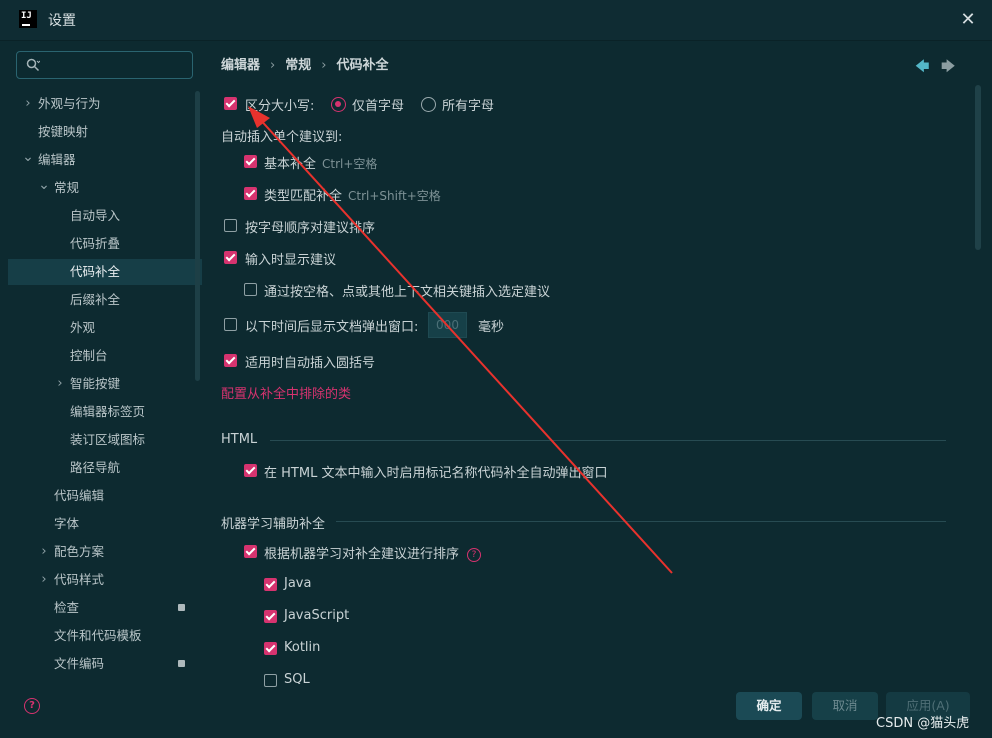  Describe the element at coordinates (310, 363) in the screenshot. I see `auto-parens-label: 适用时自动插入圆括号` at that location.